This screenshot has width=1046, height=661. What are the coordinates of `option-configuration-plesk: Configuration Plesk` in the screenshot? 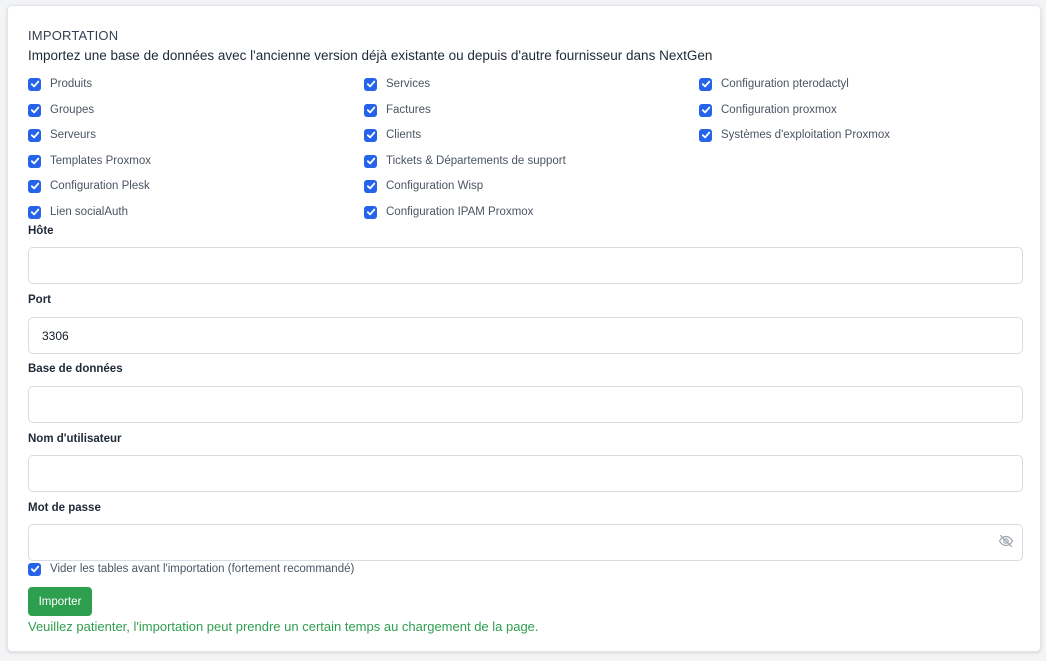 It's located at (89, 186).